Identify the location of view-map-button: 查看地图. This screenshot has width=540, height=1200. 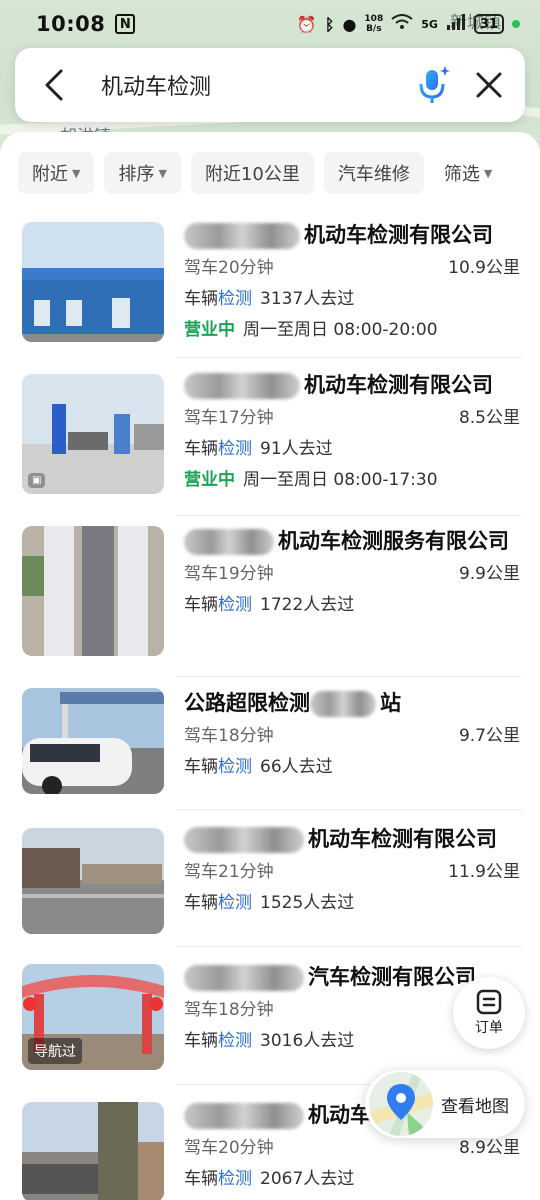
(445, 1104).